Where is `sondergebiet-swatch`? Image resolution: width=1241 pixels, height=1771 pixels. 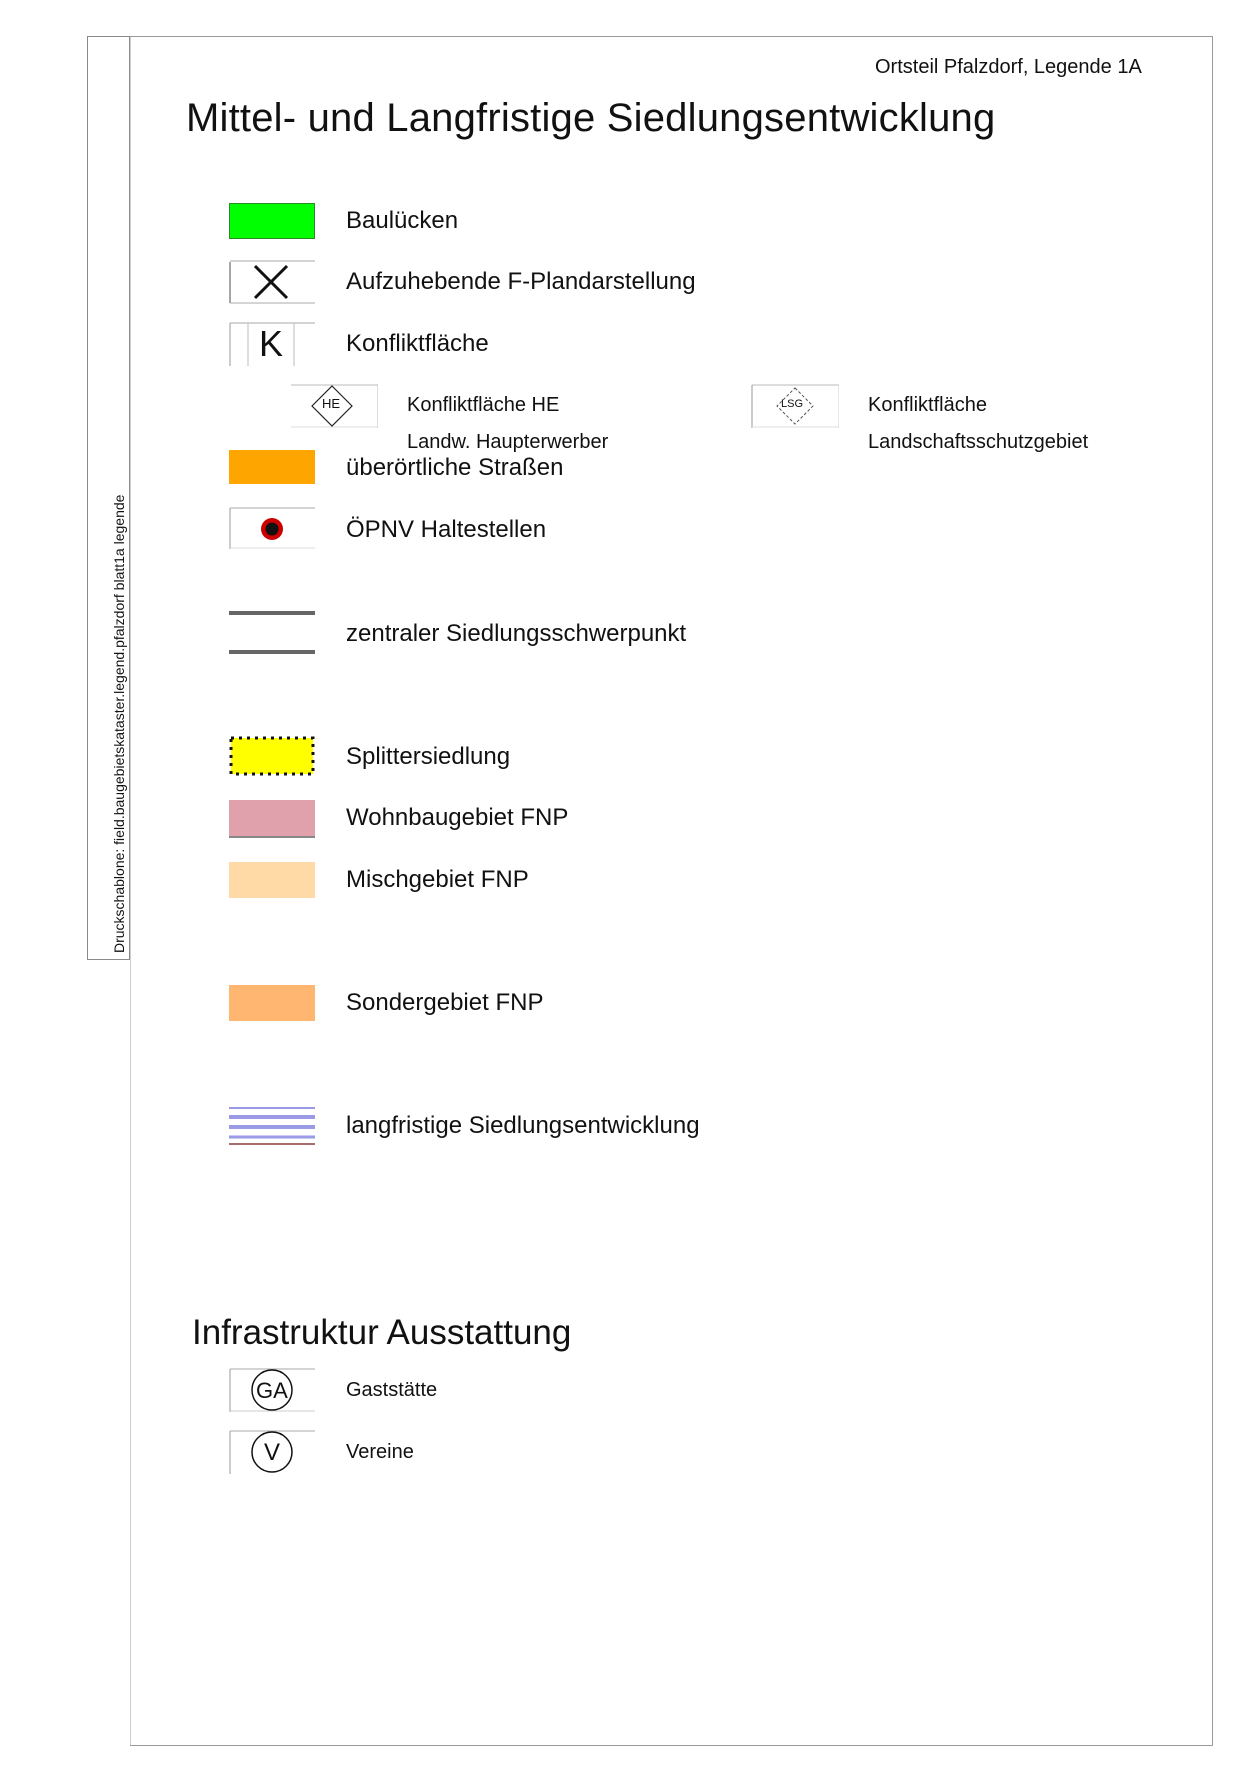 sondergebiet-swatch is located at coordinates (272, 1003).